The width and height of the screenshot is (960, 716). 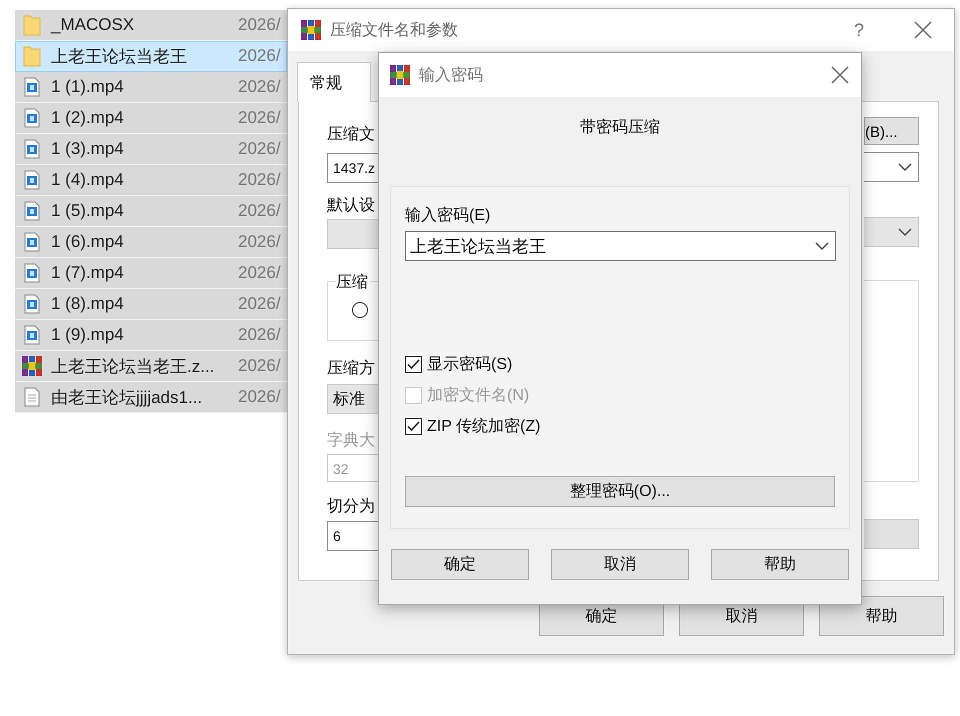 I want to click on file-name: 1 (2).mp4, so click(x=88, y=118).